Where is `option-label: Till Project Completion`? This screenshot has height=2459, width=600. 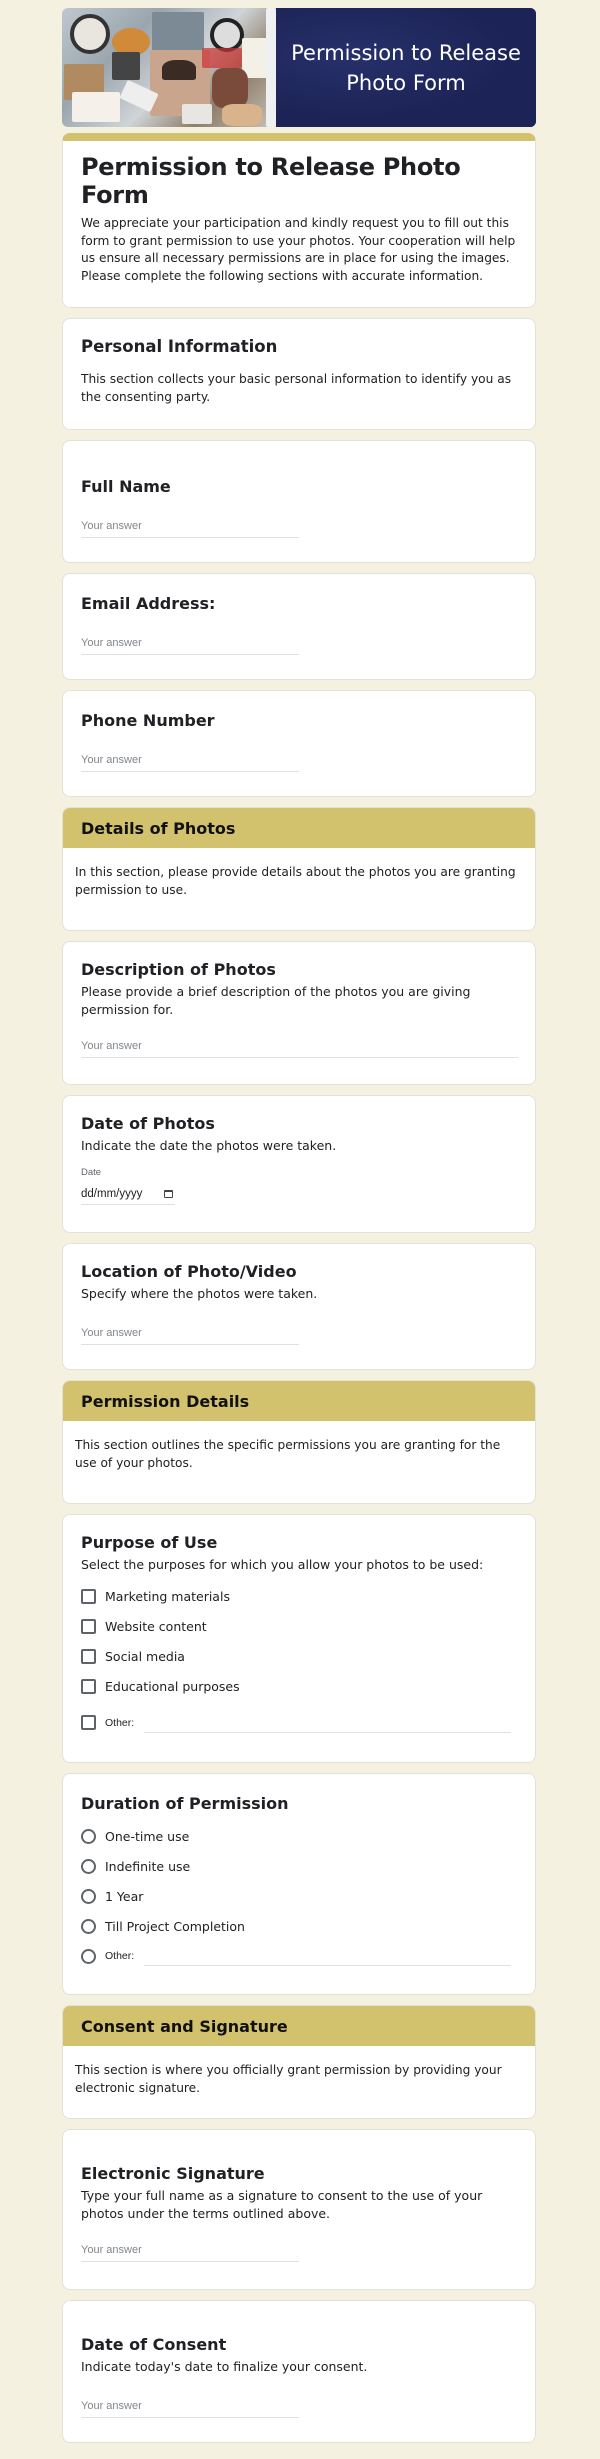 option-label: Till Project Completion is located at coordinates (175, 1926).